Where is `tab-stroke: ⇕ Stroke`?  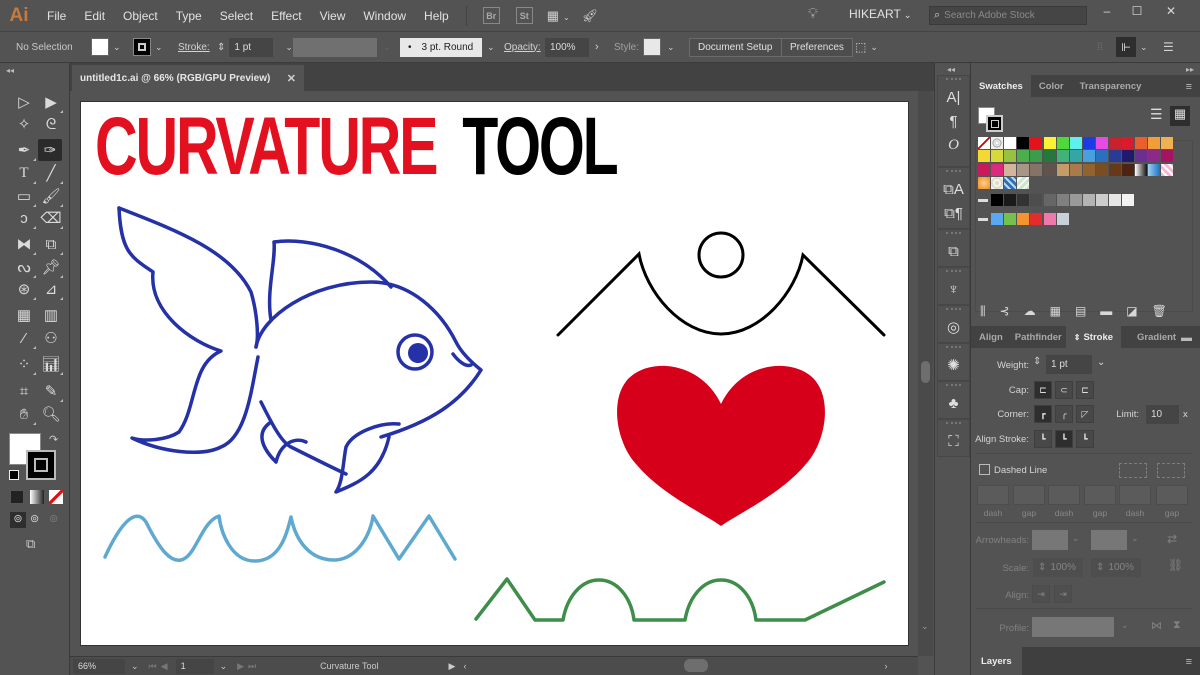
tab-stroke: ⇕ Stroke is located at coordinates (1093, 337).